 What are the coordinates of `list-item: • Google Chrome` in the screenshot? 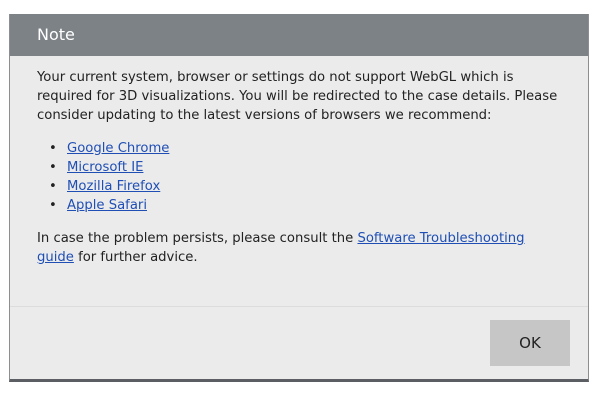 It's located at (305, 148).